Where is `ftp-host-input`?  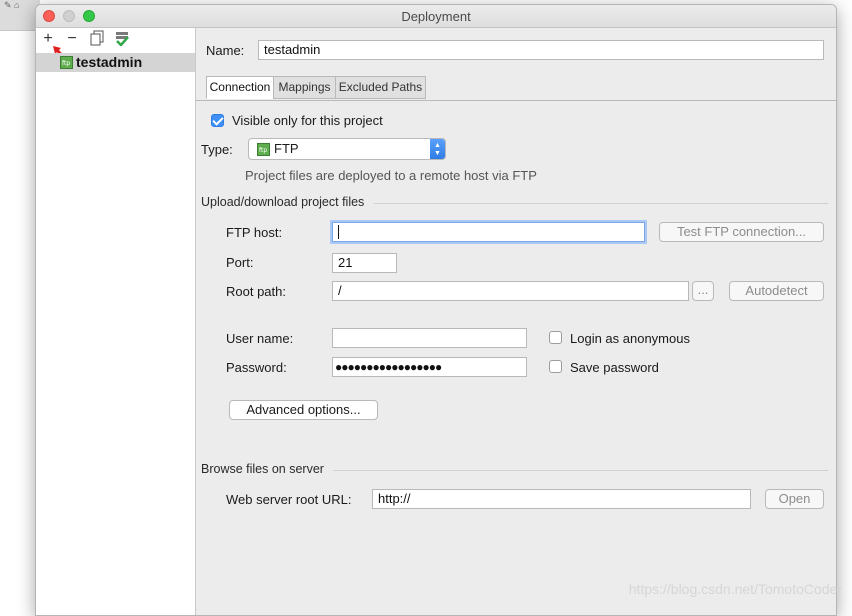 ftp-host-input is located at coordinates (488, 232).